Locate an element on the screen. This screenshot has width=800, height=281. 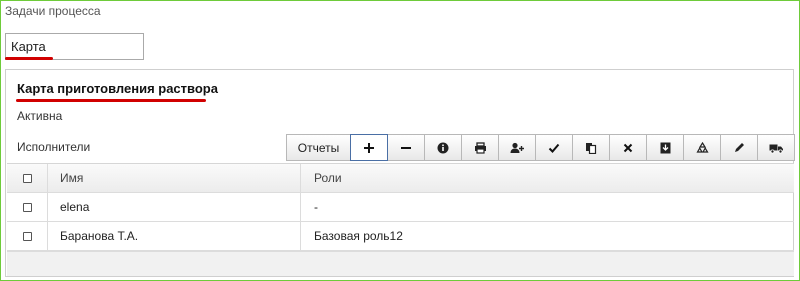
recycle-icon is located at coordinates (702, 147).